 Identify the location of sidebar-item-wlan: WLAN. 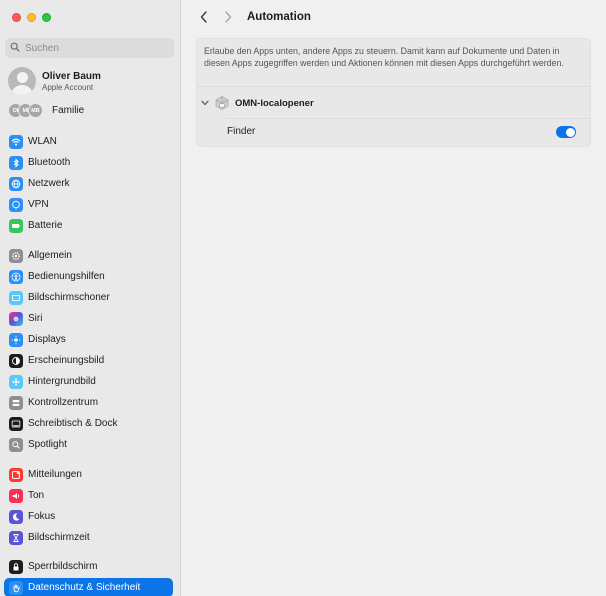
(88, 141).